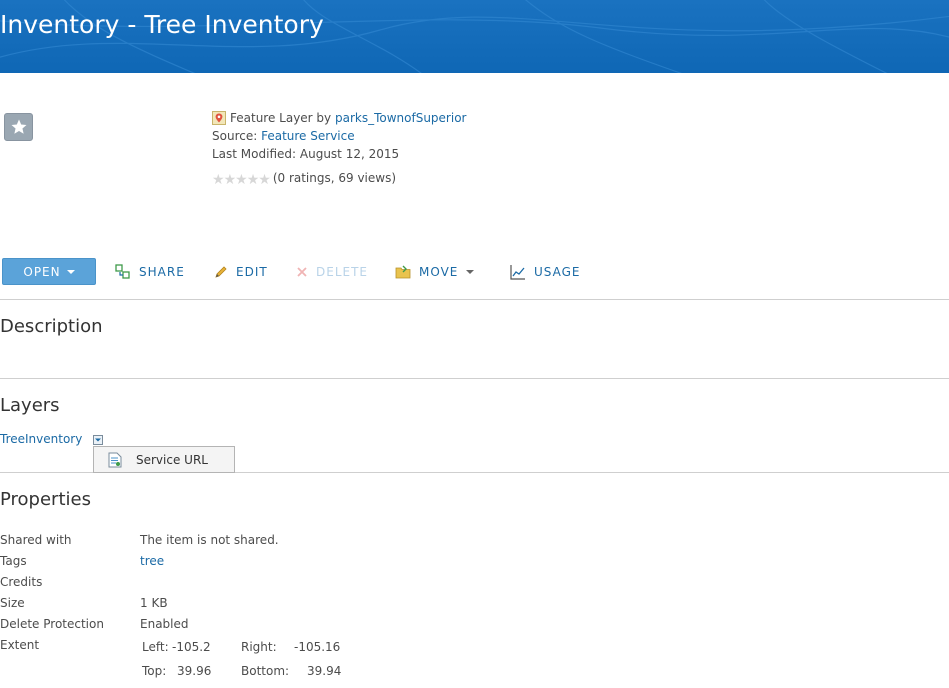  What do you see at coordinates (123, 271) in the screenshot?
I see `share-icon` at bounding box center [123, 271].